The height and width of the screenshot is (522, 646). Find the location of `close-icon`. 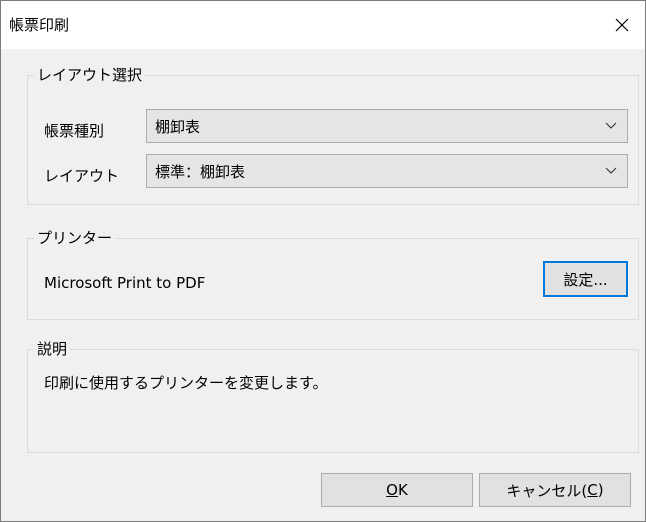

close-icon is located at coordinates (622, 25).